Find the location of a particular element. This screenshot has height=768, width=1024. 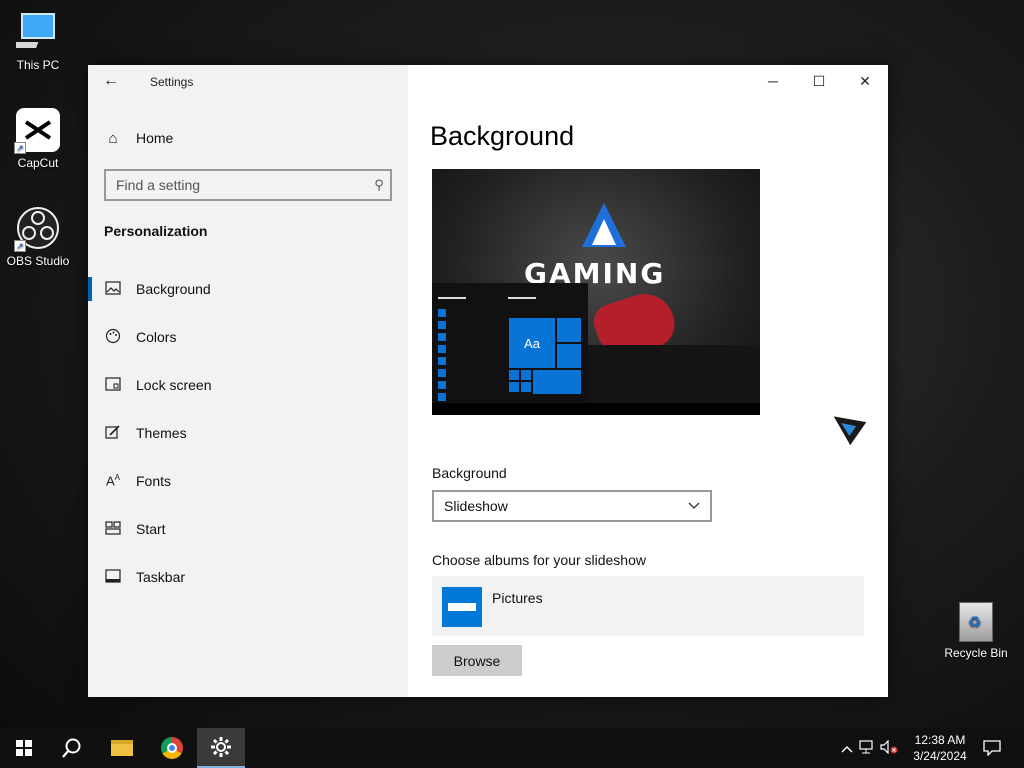

font-icon: AA is located at coordinates (112, 481).